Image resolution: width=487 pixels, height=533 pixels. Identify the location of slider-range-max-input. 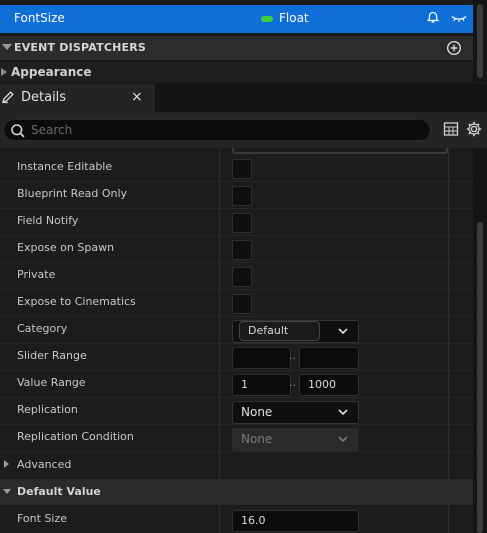
(329, 358).